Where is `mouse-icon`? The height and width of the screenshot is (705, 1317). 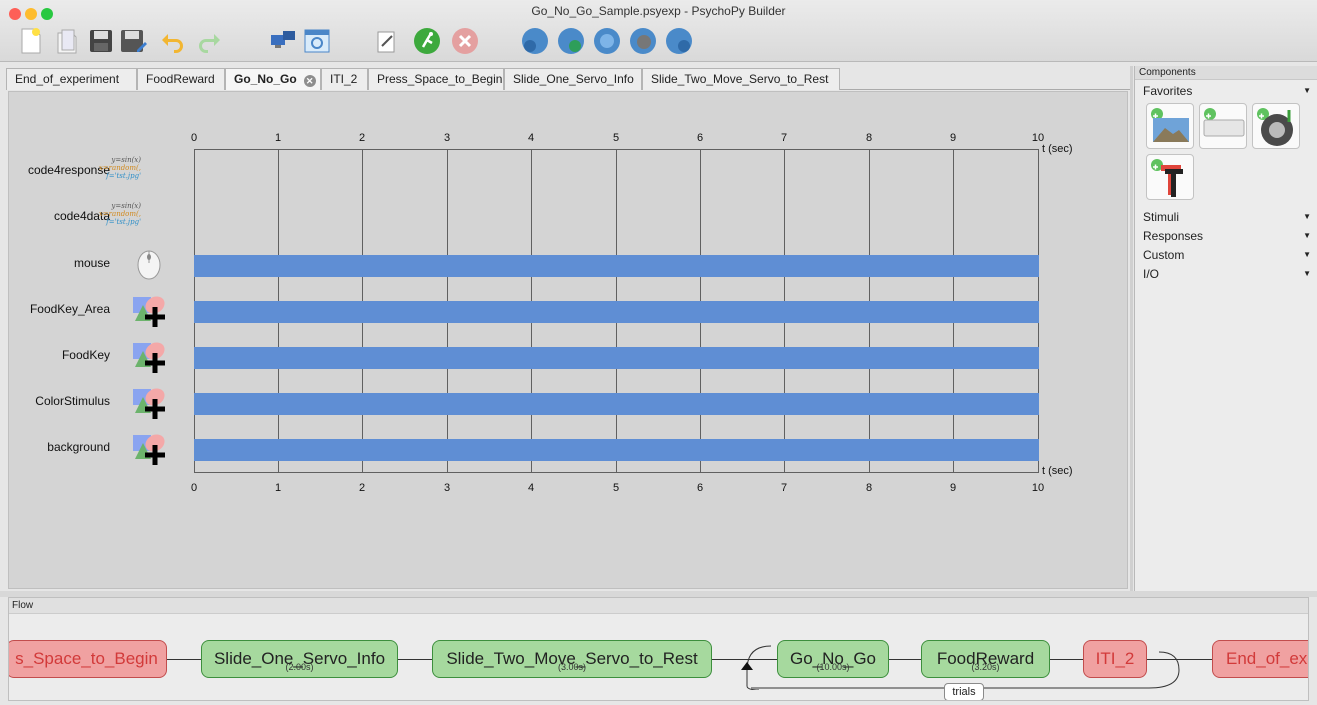 mouse-icon is located at coordinates (150, 264).